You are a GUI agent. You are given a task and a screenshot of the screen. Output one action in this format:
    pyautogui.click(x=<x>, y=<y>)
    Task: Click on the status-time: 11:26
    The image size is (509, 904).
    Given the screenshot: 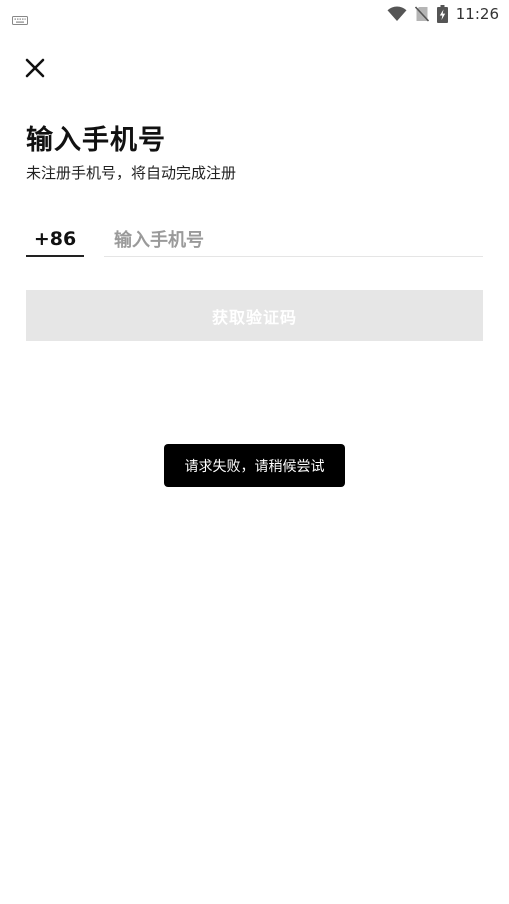 What is the action you would take?
    pyautogui.click(x=477, y=14)
    